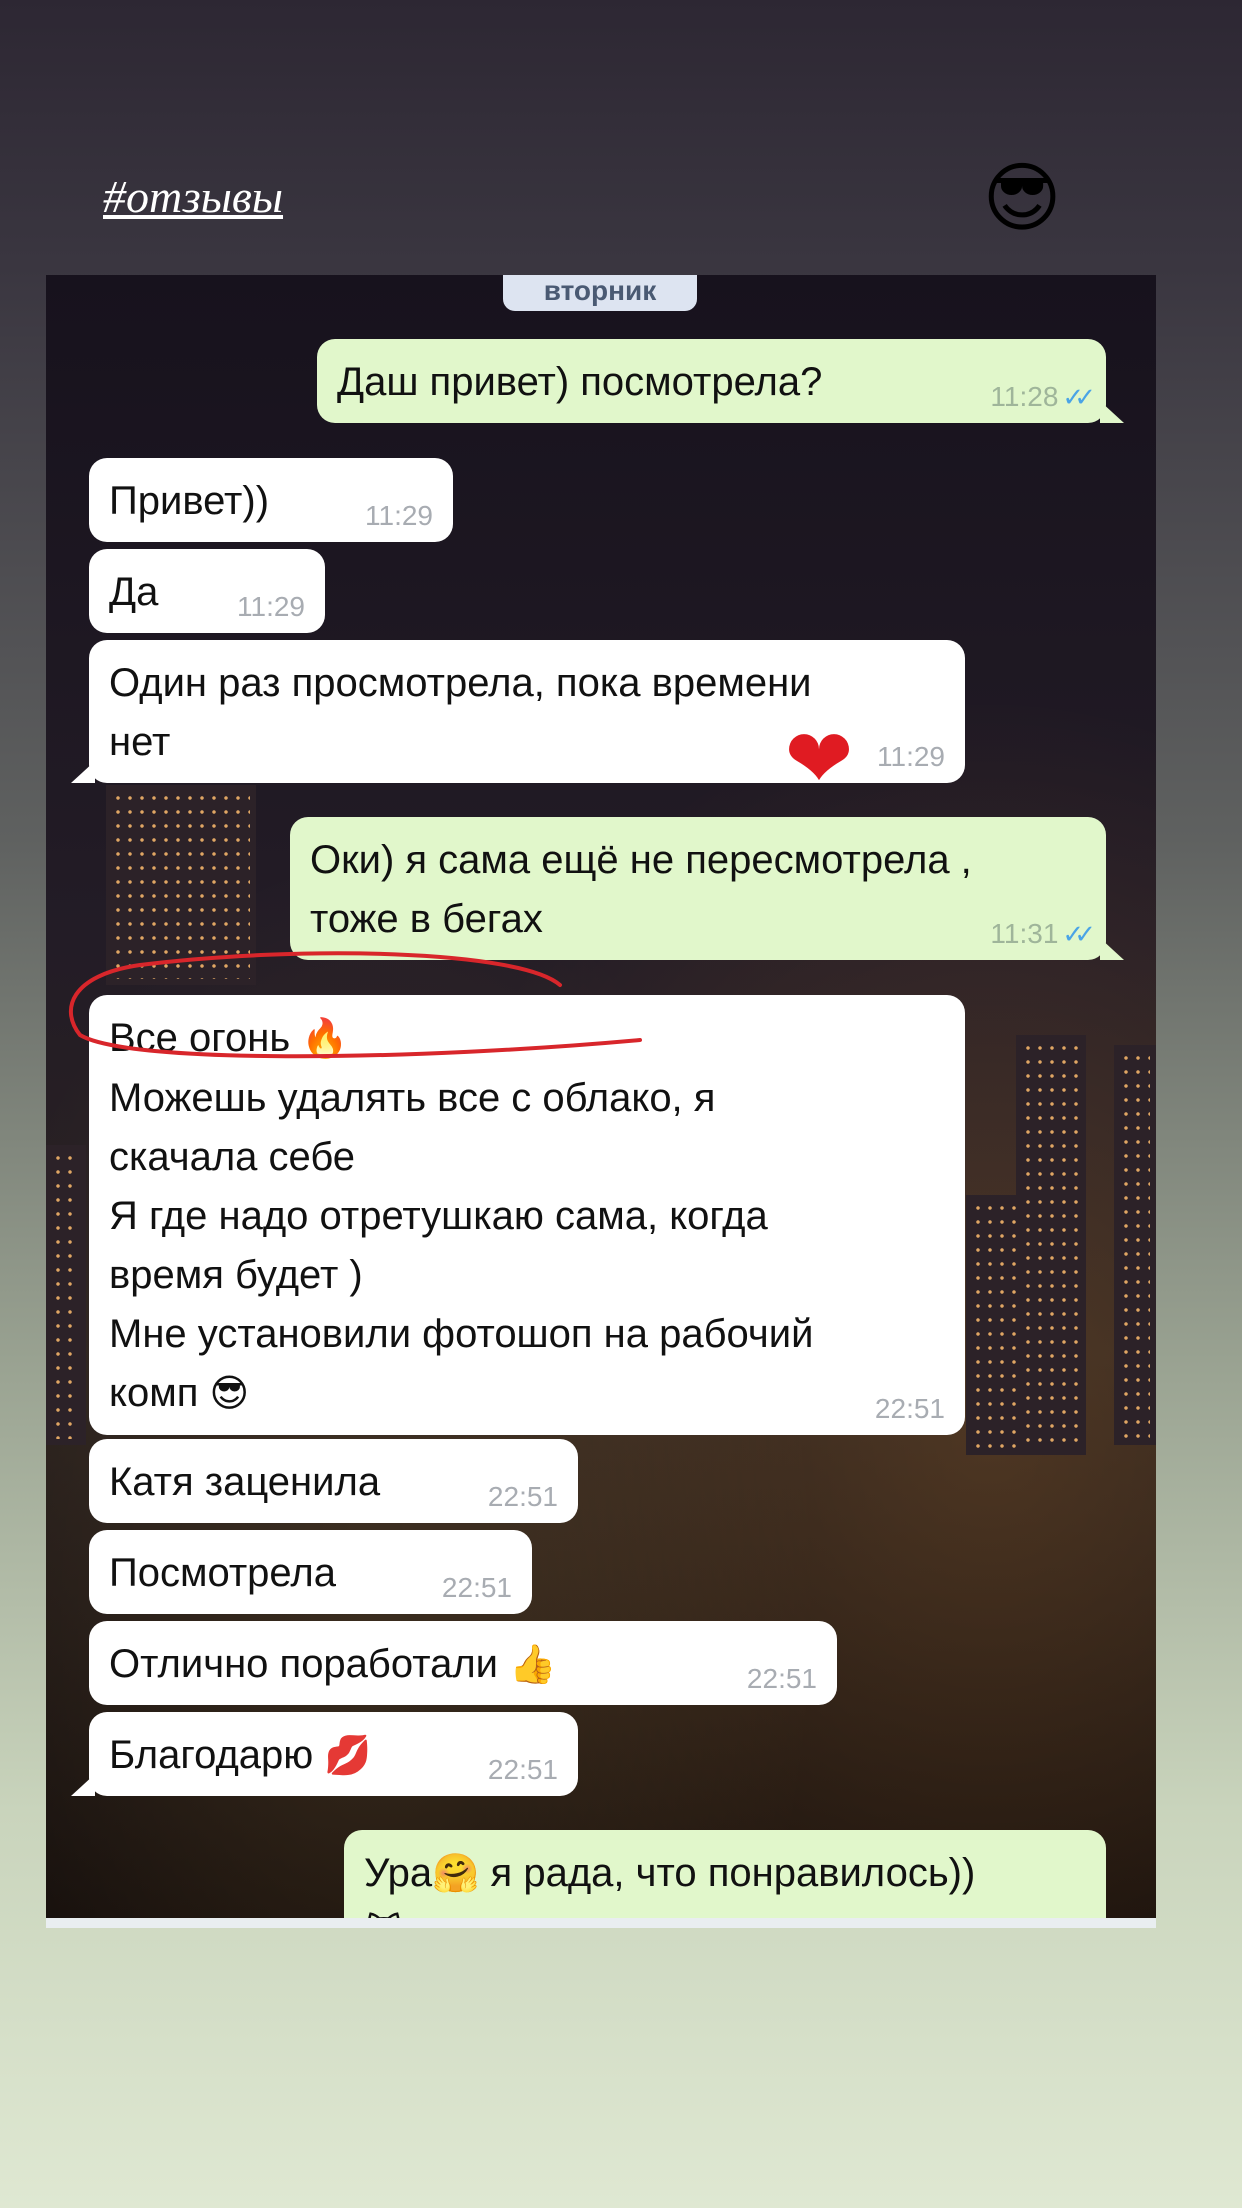 This screenshot has width=1242, height=2208. I want to click on message-line: Можешь удалять все с облако, я, so click(412, 1098).